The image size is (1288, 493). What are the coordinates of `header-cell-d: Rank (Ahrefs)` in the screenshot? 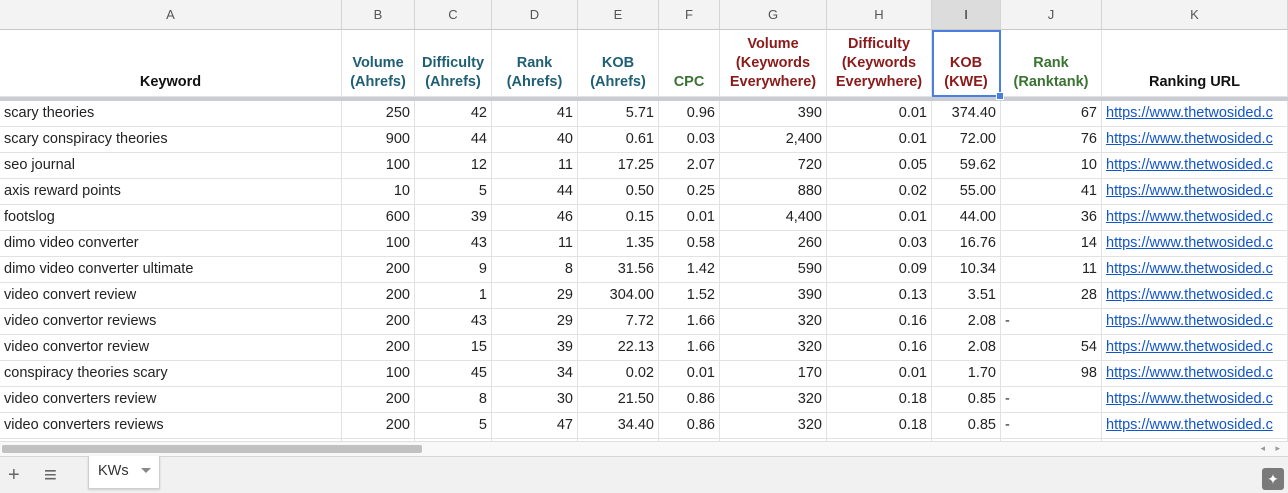 It's located at (535, 63).